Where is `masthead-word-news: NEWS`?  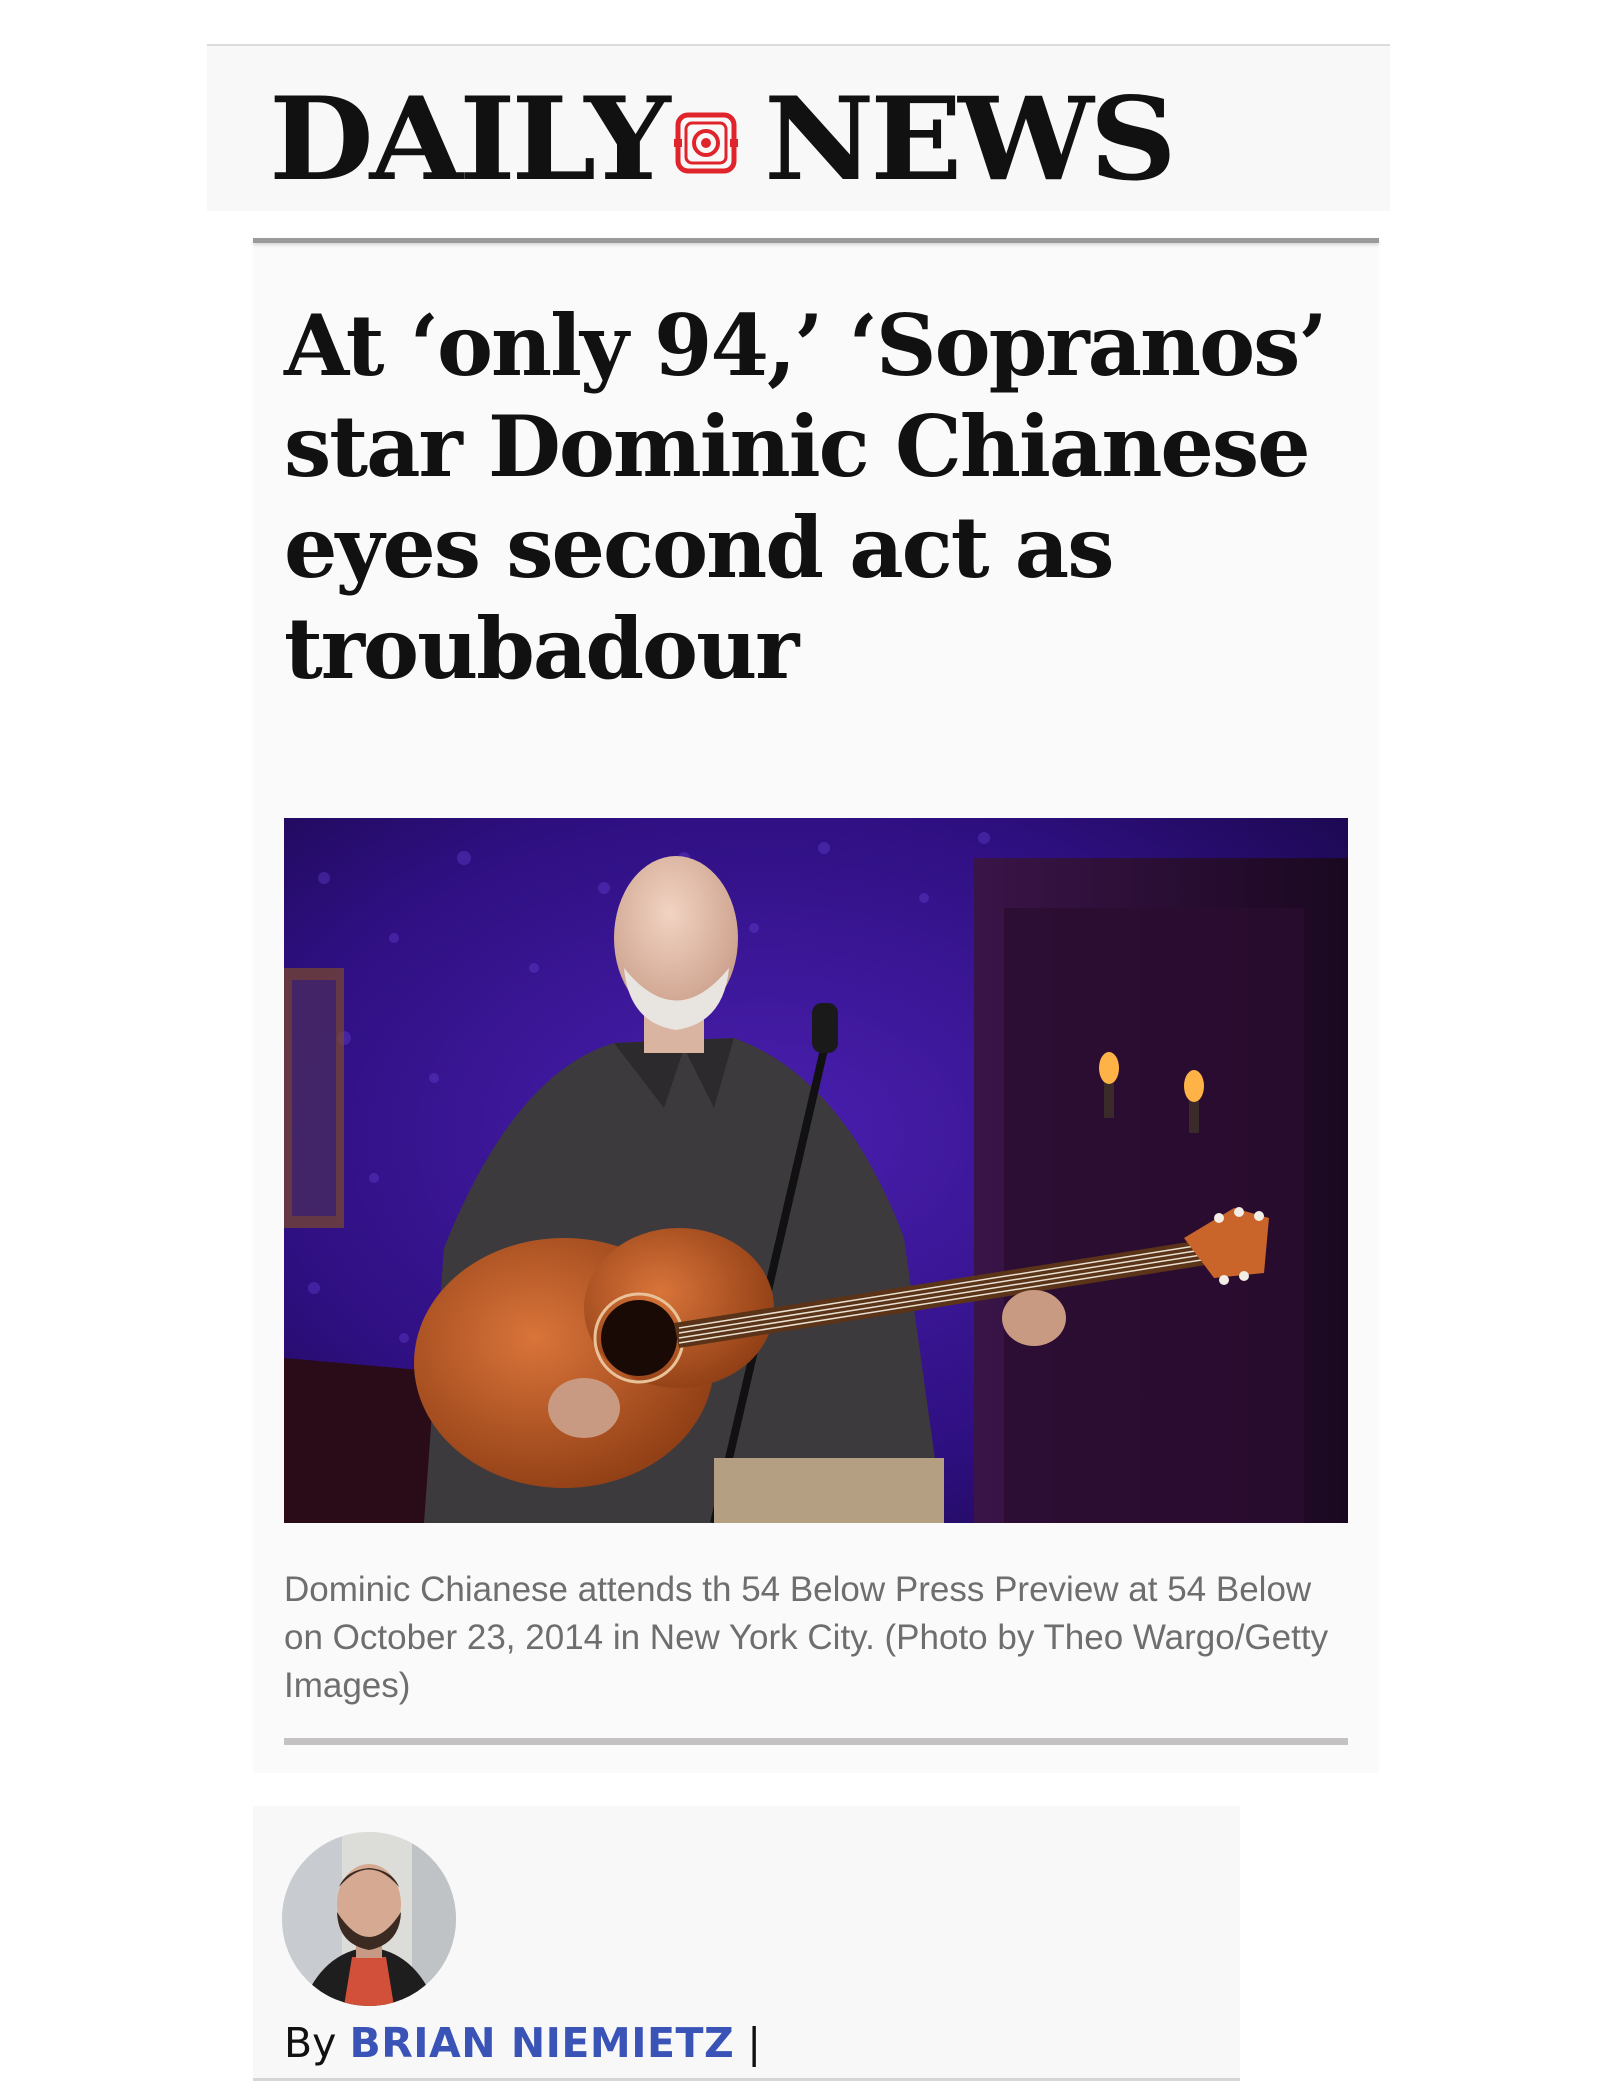 masthead-word-news: NEWS is located at coordinates (970, 139).